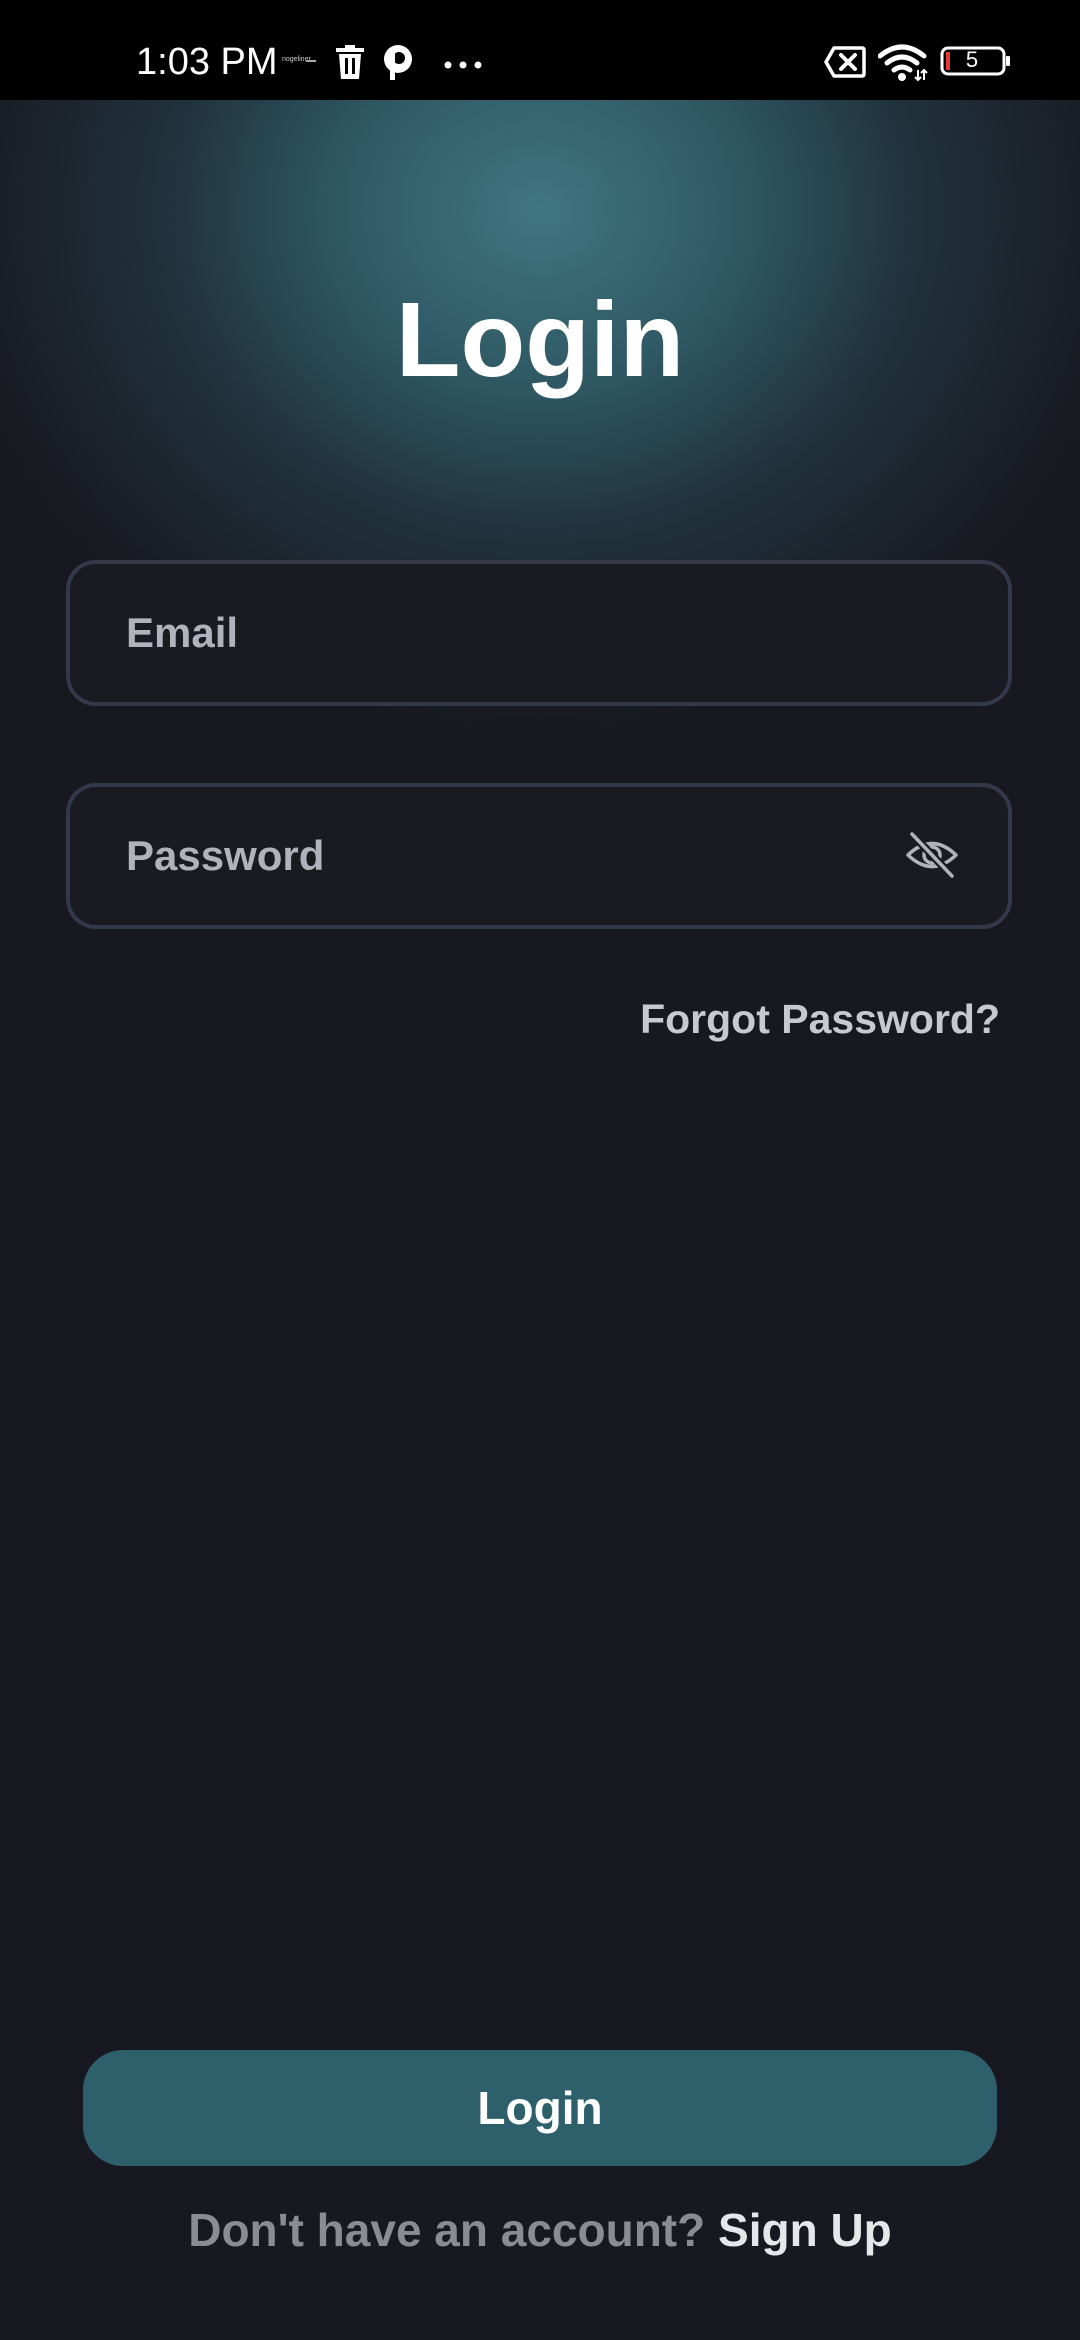 The height and width of the screenshot is (2340, 1080). What do you see at coordinates (516, 856) in the screenshot?
I see `password-field` at bounding box center [516, 856].